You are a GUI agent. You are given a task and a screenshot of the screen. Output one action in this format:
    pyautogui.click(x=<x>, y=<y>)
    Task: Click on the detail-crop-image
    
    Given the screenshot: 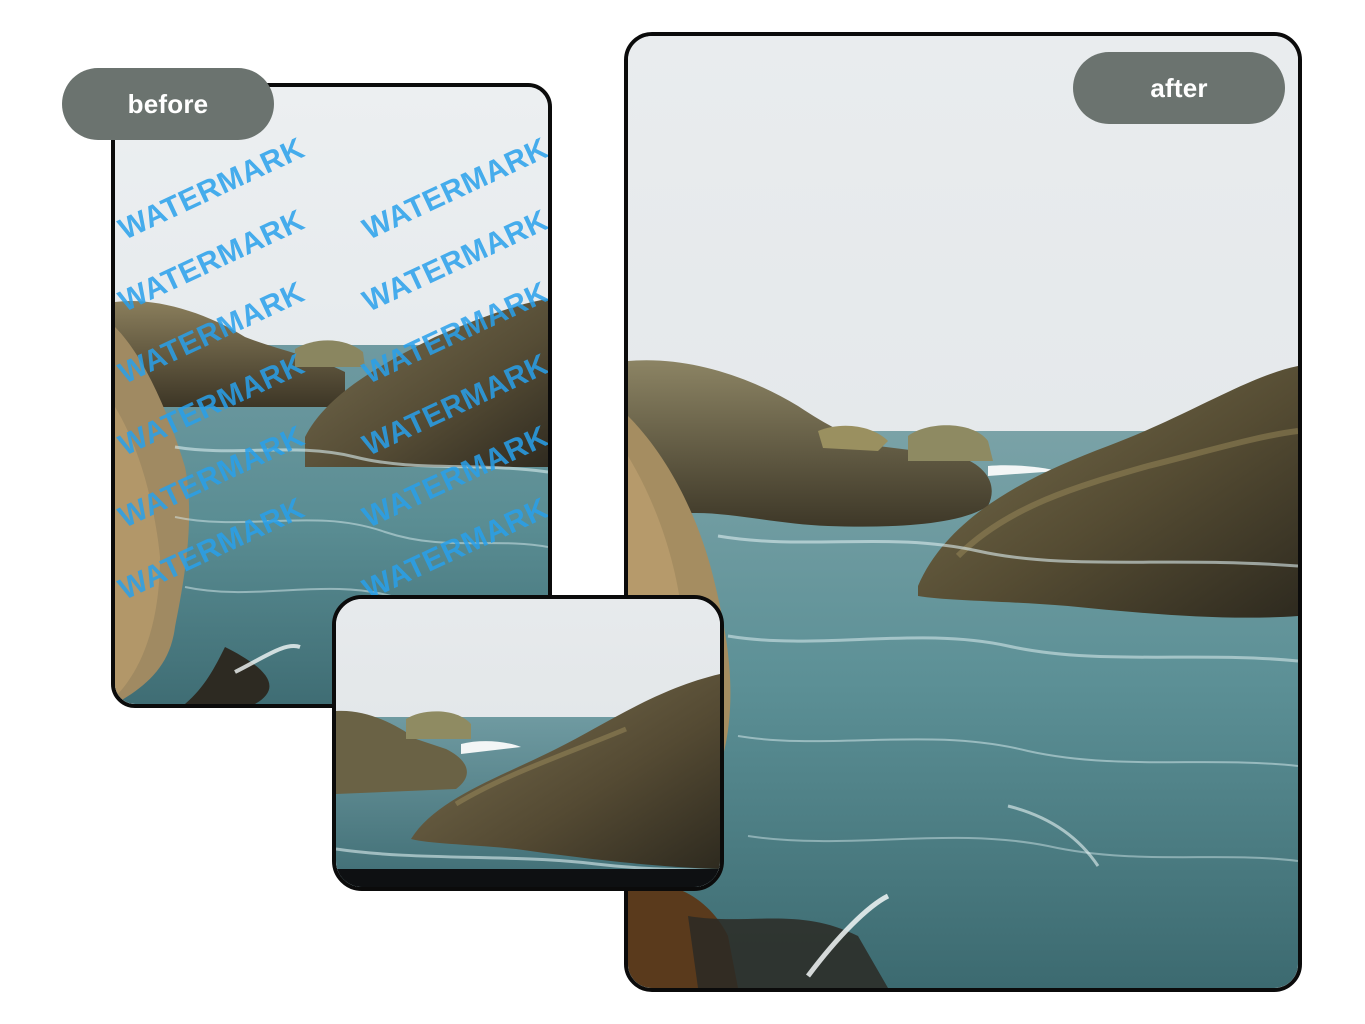 What is the action you would take?
    pyautogui.click(x=528, y=743)
    